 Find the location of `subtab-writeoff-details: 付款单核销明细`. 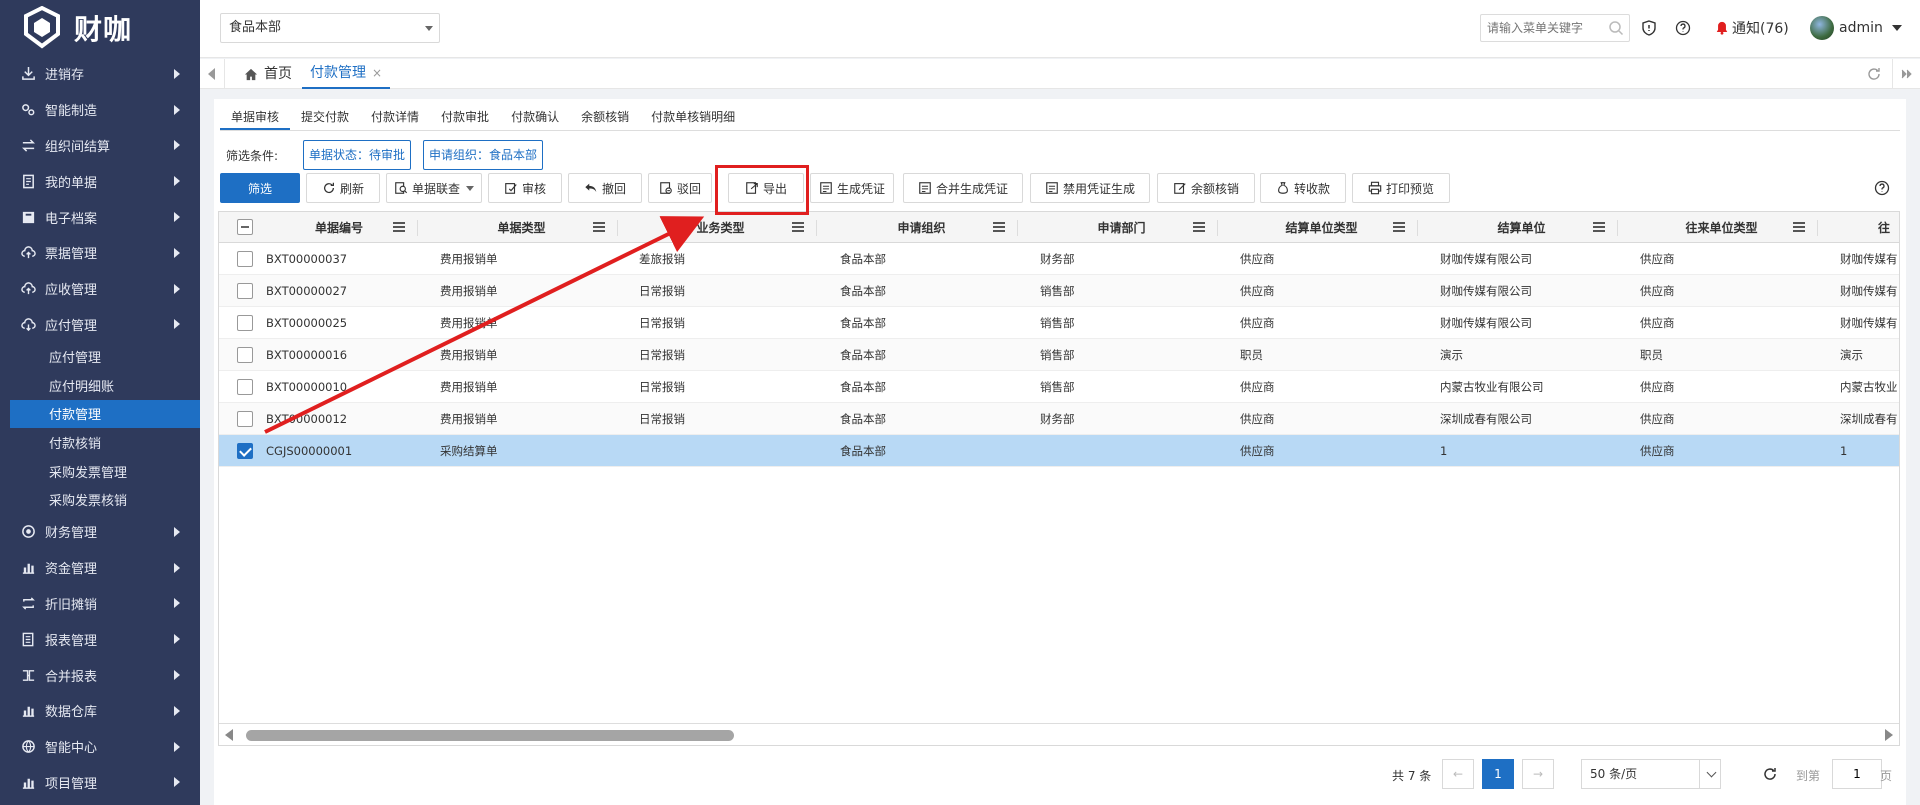

subtab-writeoff-details: 付款单核销明细 is located at coordinates (693, 117).